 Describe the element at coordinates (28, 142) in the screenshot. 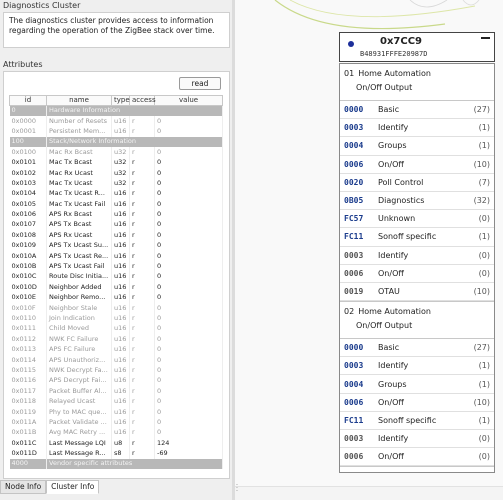

I see `attribute-group-id: 100` at that location.